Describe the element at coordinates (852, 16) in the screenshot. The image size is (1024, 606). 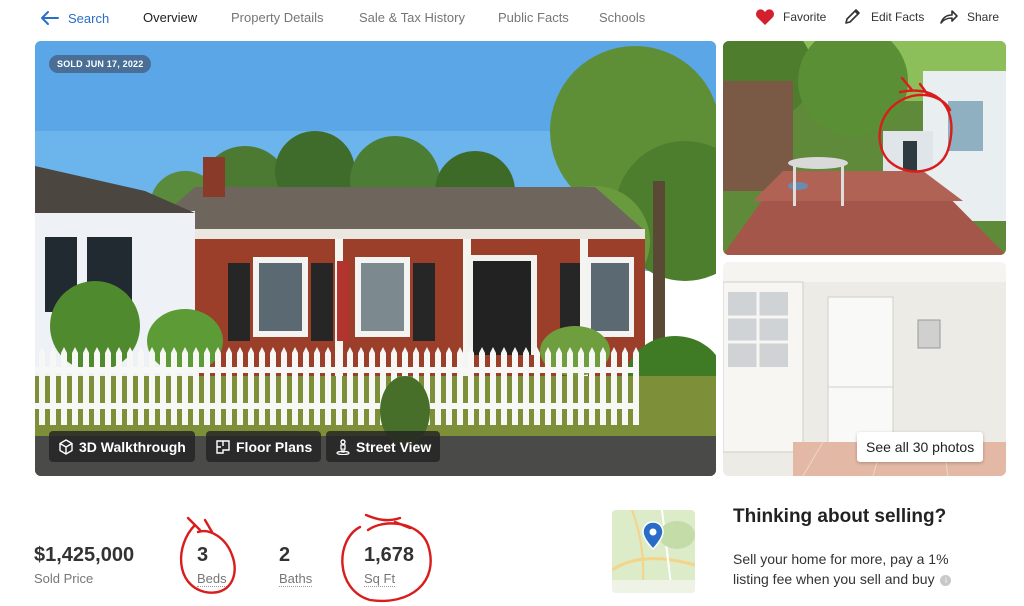
I see `pencil-icon` at that location.